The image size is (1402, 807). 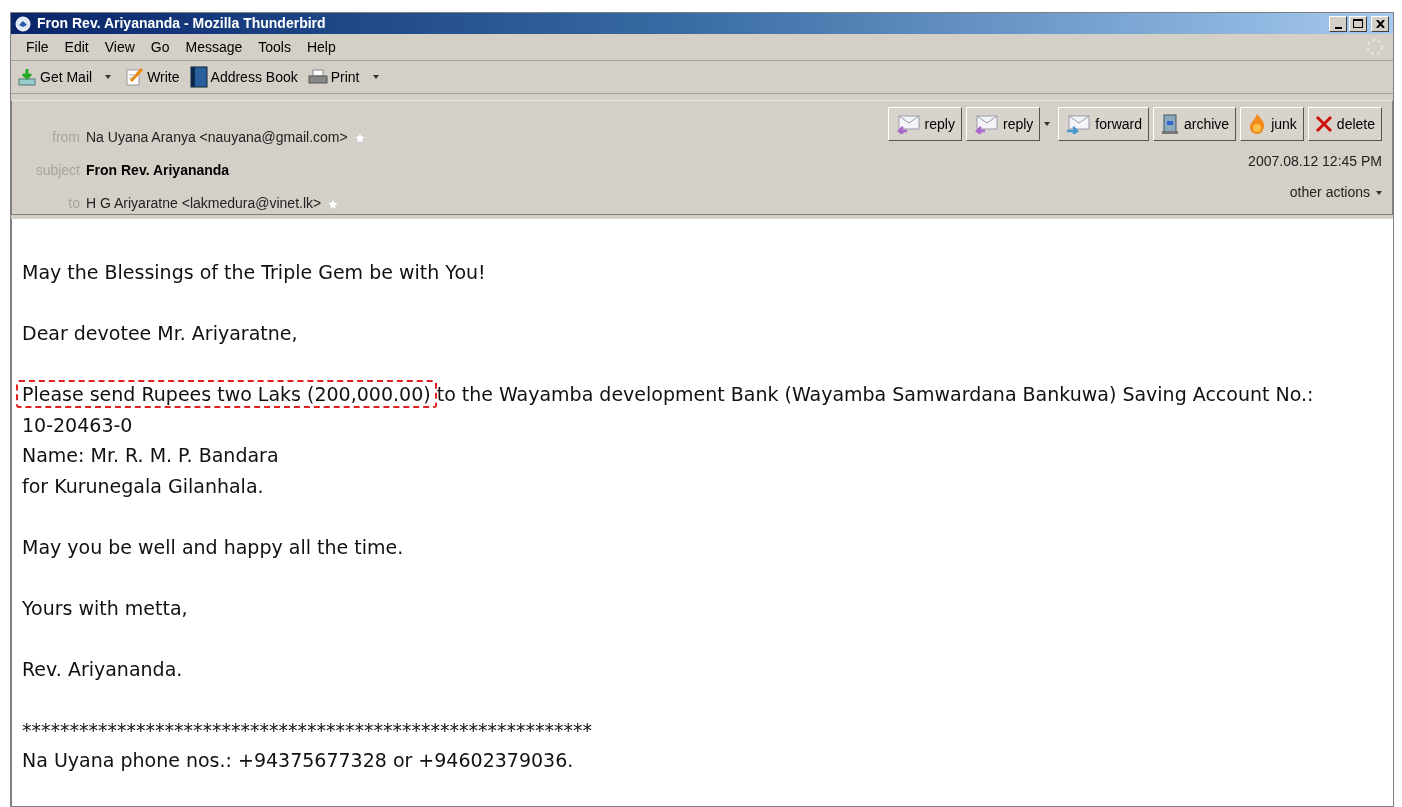 What do you see at coordinates (274, 47) in the screenshot?
I see `menu-item: Tools` at bounding box center [274, 47].